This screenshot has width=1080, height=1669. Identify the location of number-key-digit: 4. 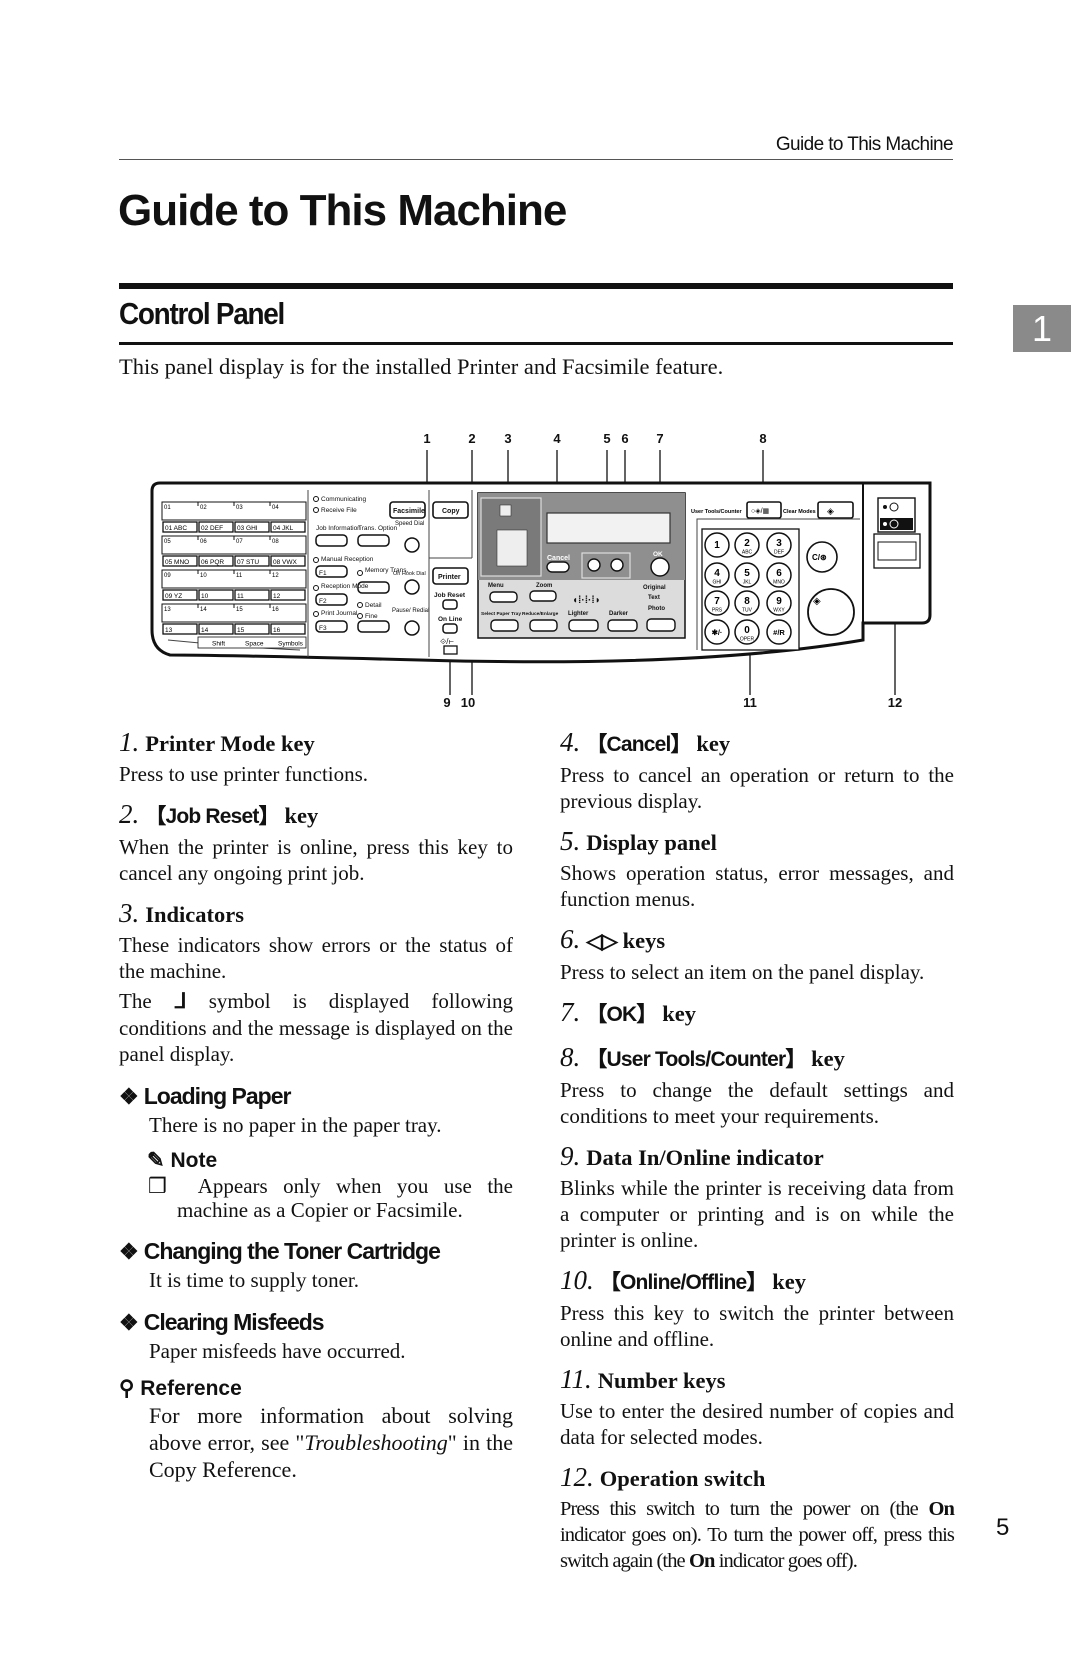
(717, 573).